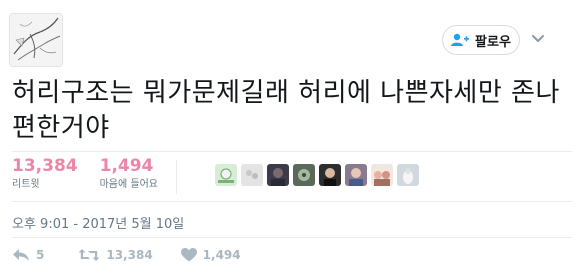 This screenshot has width=584, height=274. Describe the element at coordinates (45, 166) in the screenshot. I see `retweet-count: 13,384` at that location.